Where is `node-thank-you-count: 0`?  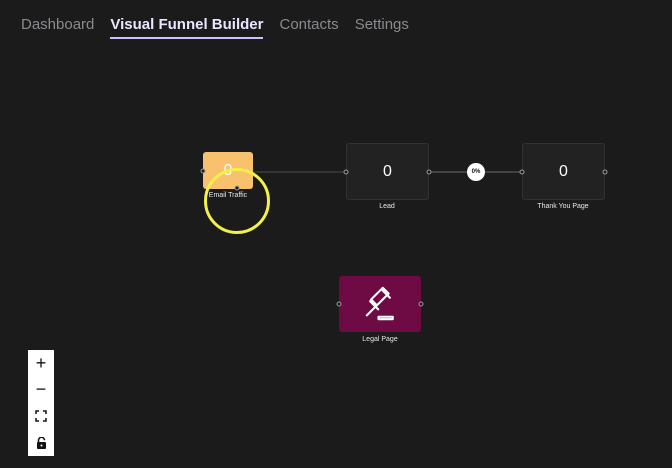
node-thank-you-count: 0 is located at coordinates (563, 171).